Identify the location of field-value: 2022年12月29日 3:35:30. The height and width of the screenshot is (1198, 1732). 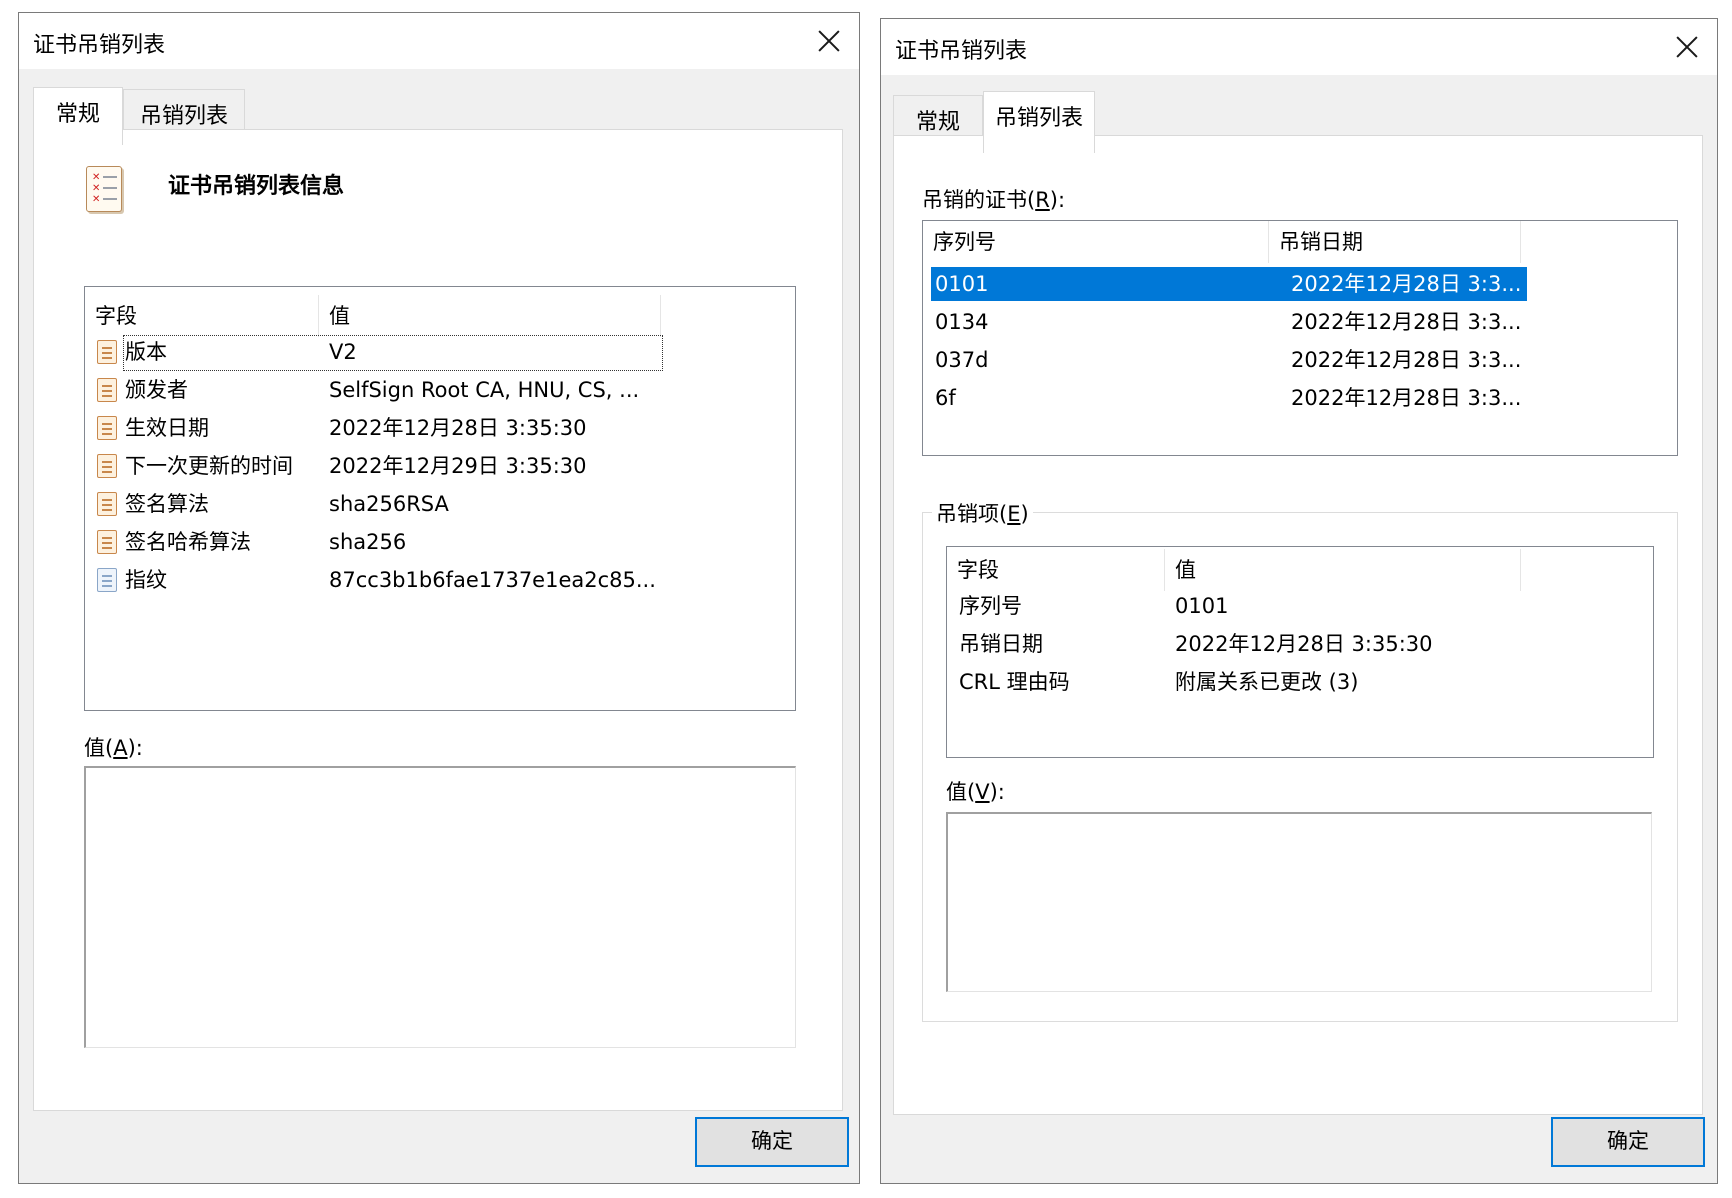
(458, 466).